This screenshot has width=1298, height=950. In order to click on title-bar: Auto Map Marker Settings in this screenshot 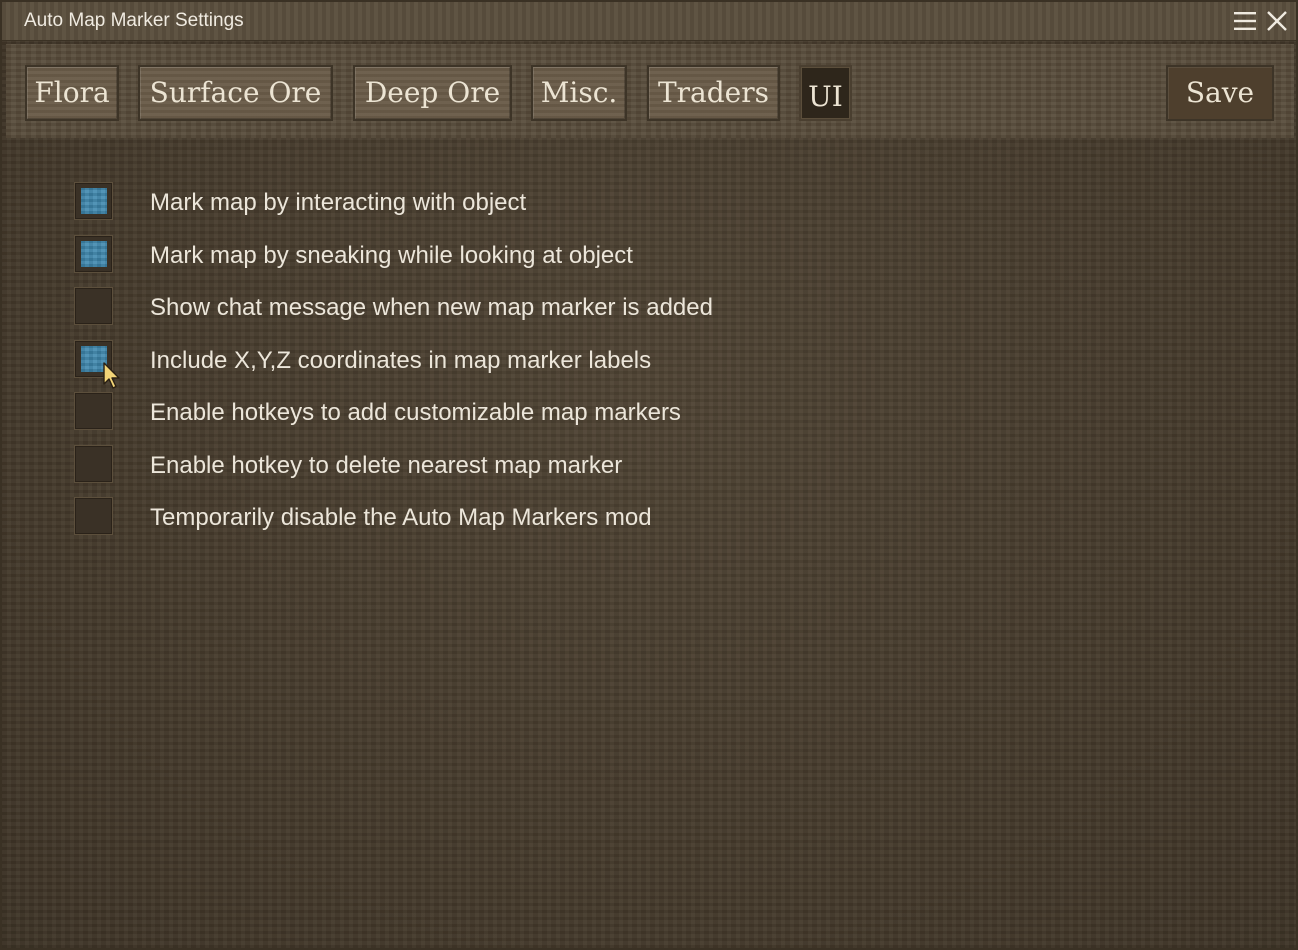, I will do `click(649, 21)`.